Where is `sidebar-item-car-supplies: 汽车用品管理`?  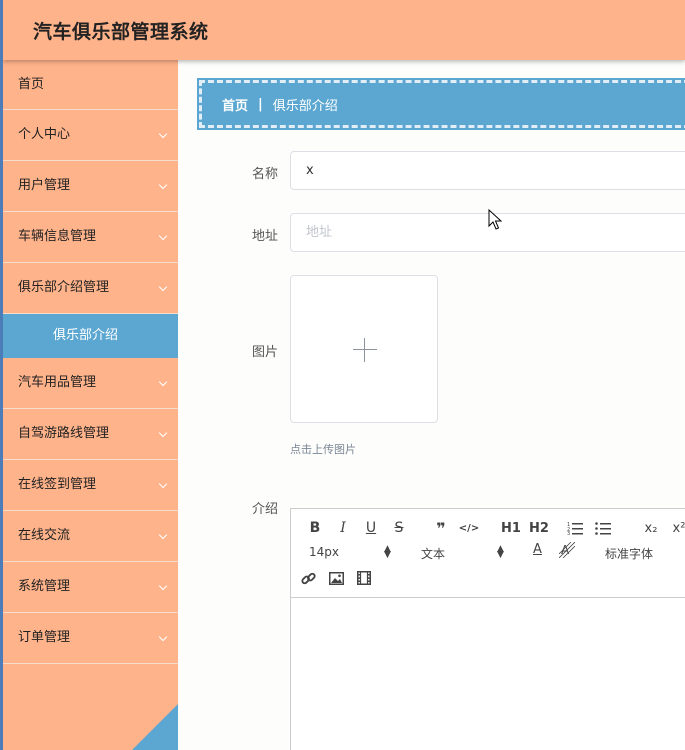
sidebar-item-car-supplies: 汽车用品管理 is located at coordinates (90, 383).